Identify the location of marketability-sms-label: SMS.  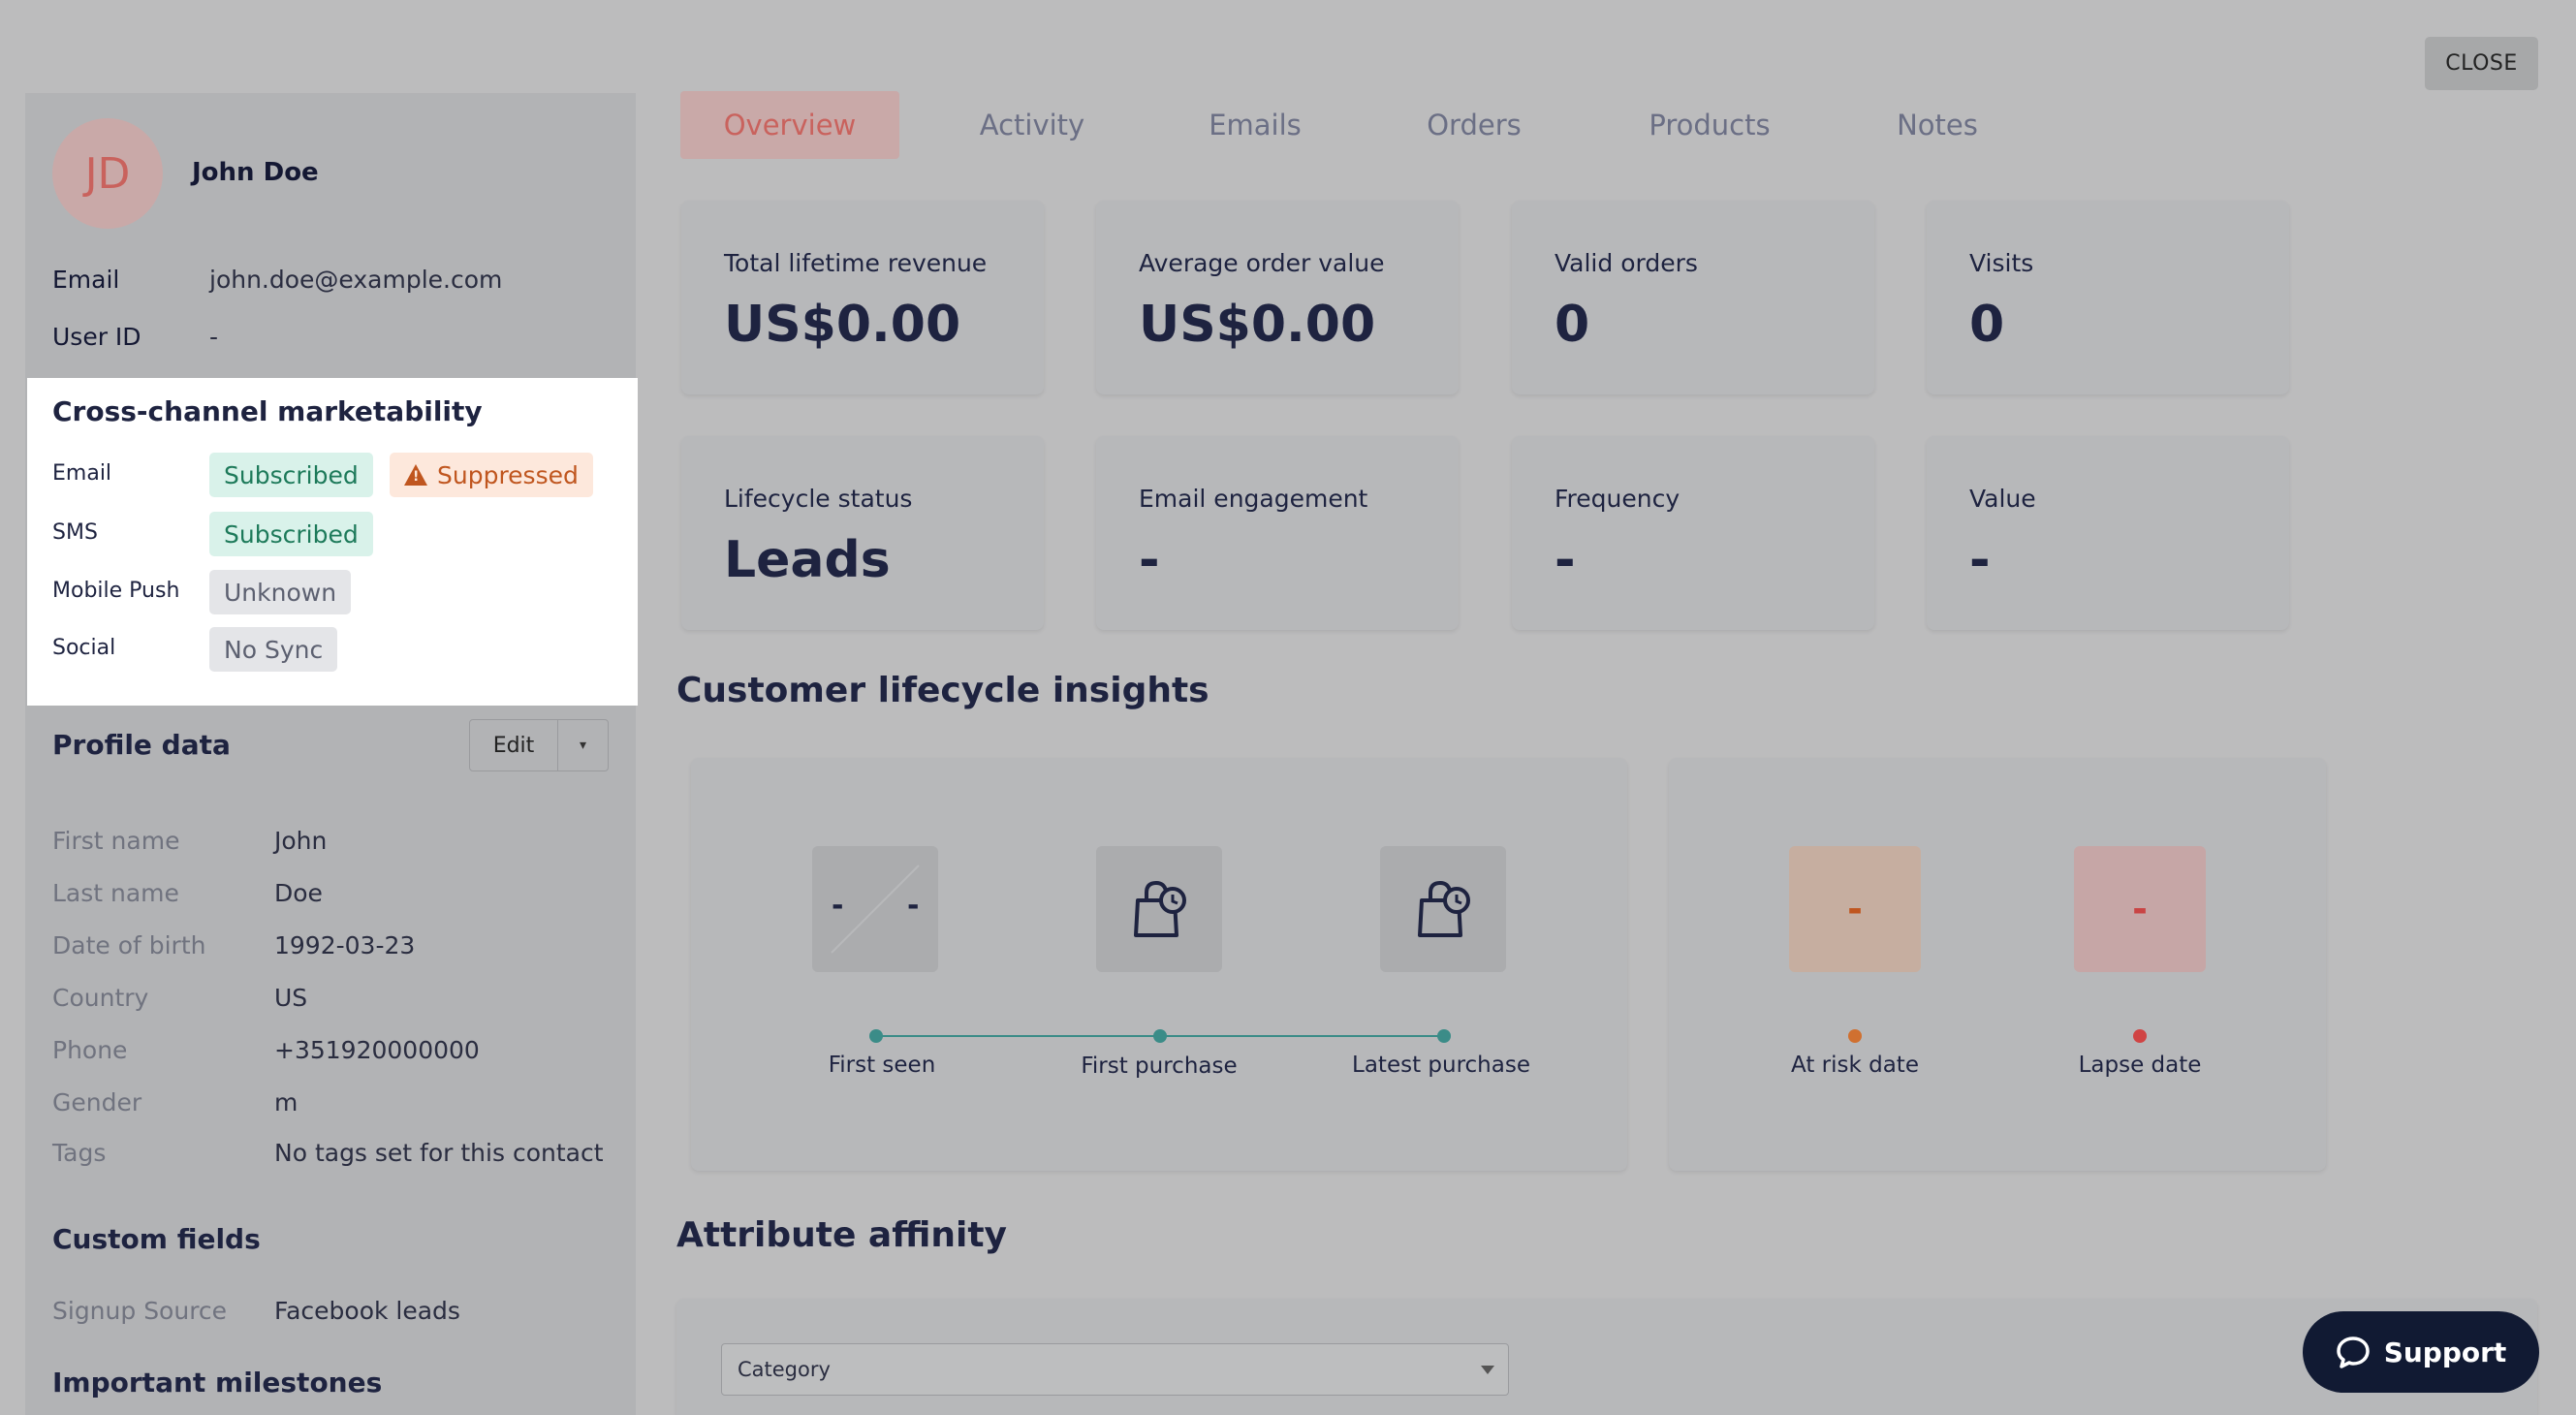
(75, 532).